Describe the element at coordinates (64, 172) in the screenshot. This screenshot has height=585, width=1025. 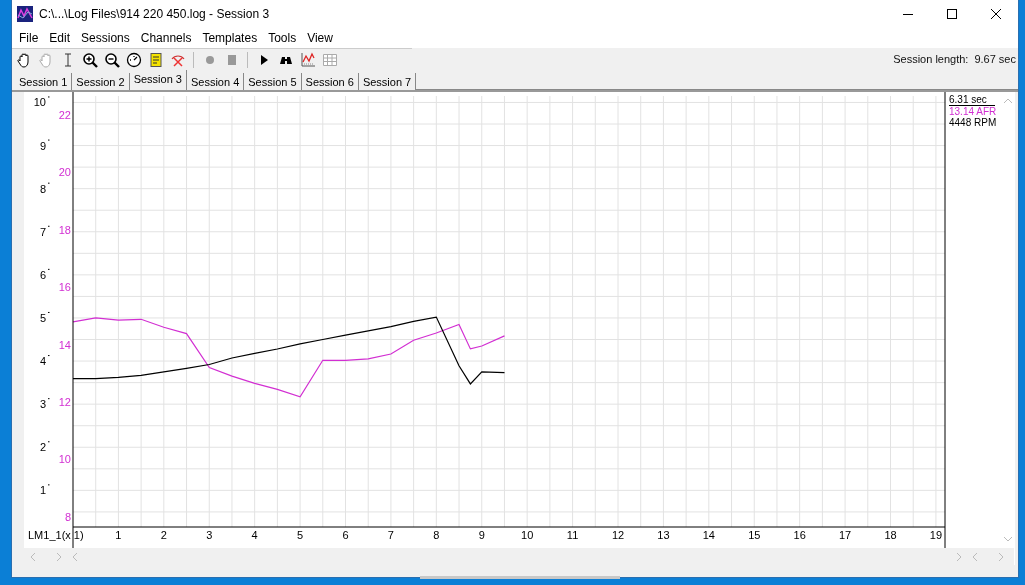
I see `y-tick-label: 20` at that location.